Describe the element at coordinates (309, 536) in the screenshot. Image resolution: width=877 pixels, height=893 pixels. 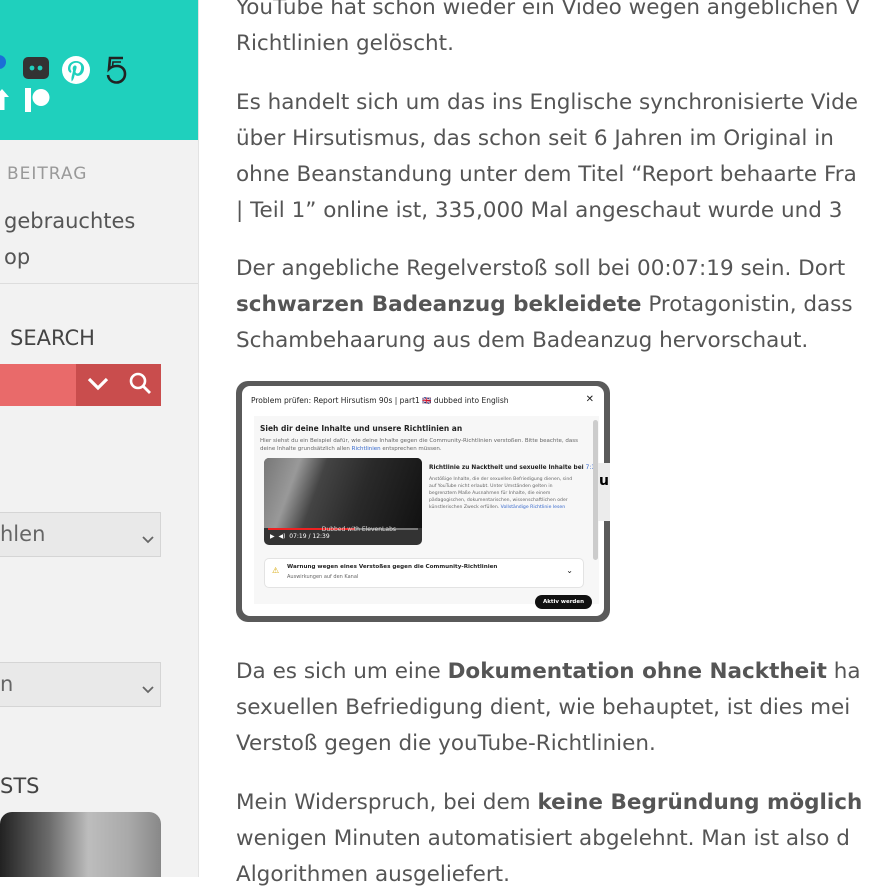
I see `video-time: 07:19 / 12:39` at that location.